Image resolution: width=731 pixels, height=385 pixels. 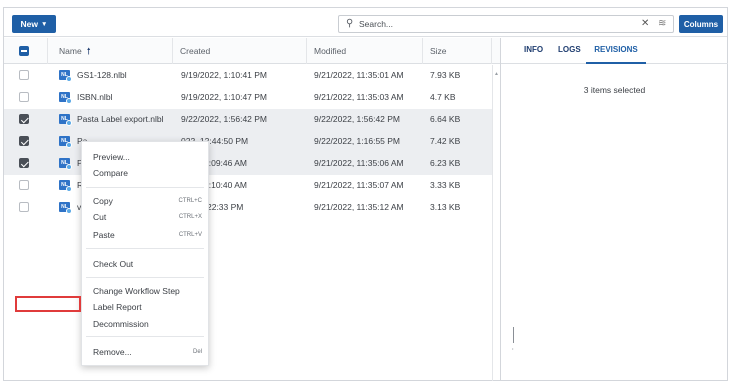 I want to click on splitter-handle-icon: •, so click(x=513, y=348).